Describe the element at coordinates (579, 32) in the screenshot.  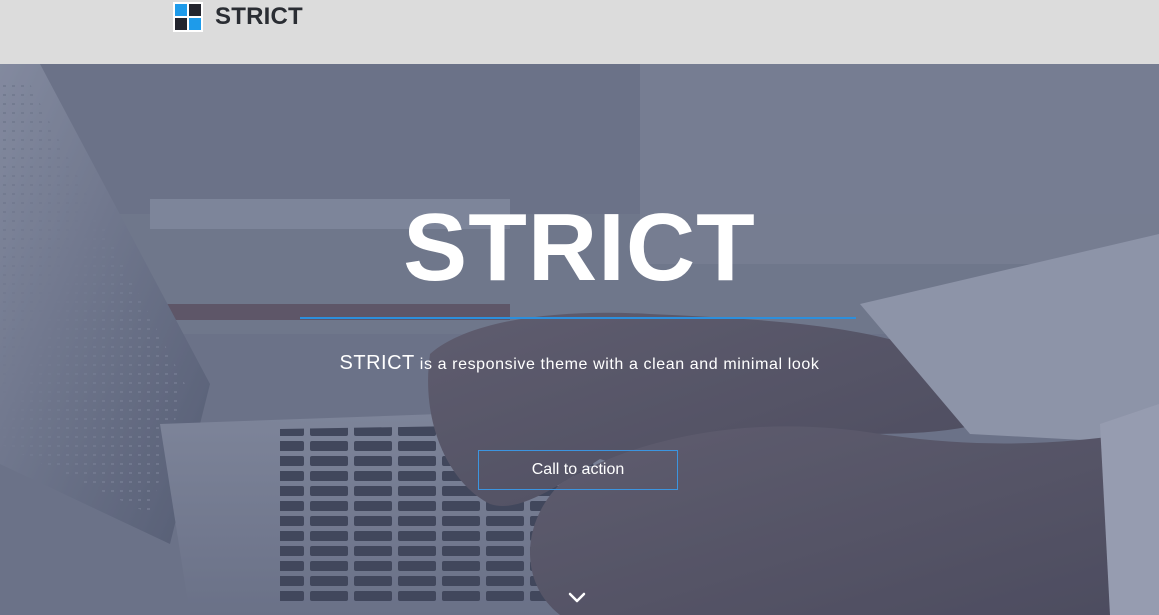
I see `site-header: STRICT` at that location.